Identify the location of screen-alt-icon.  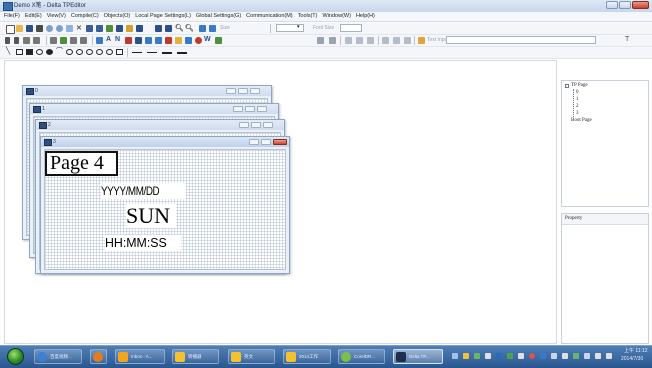
(168, 28).